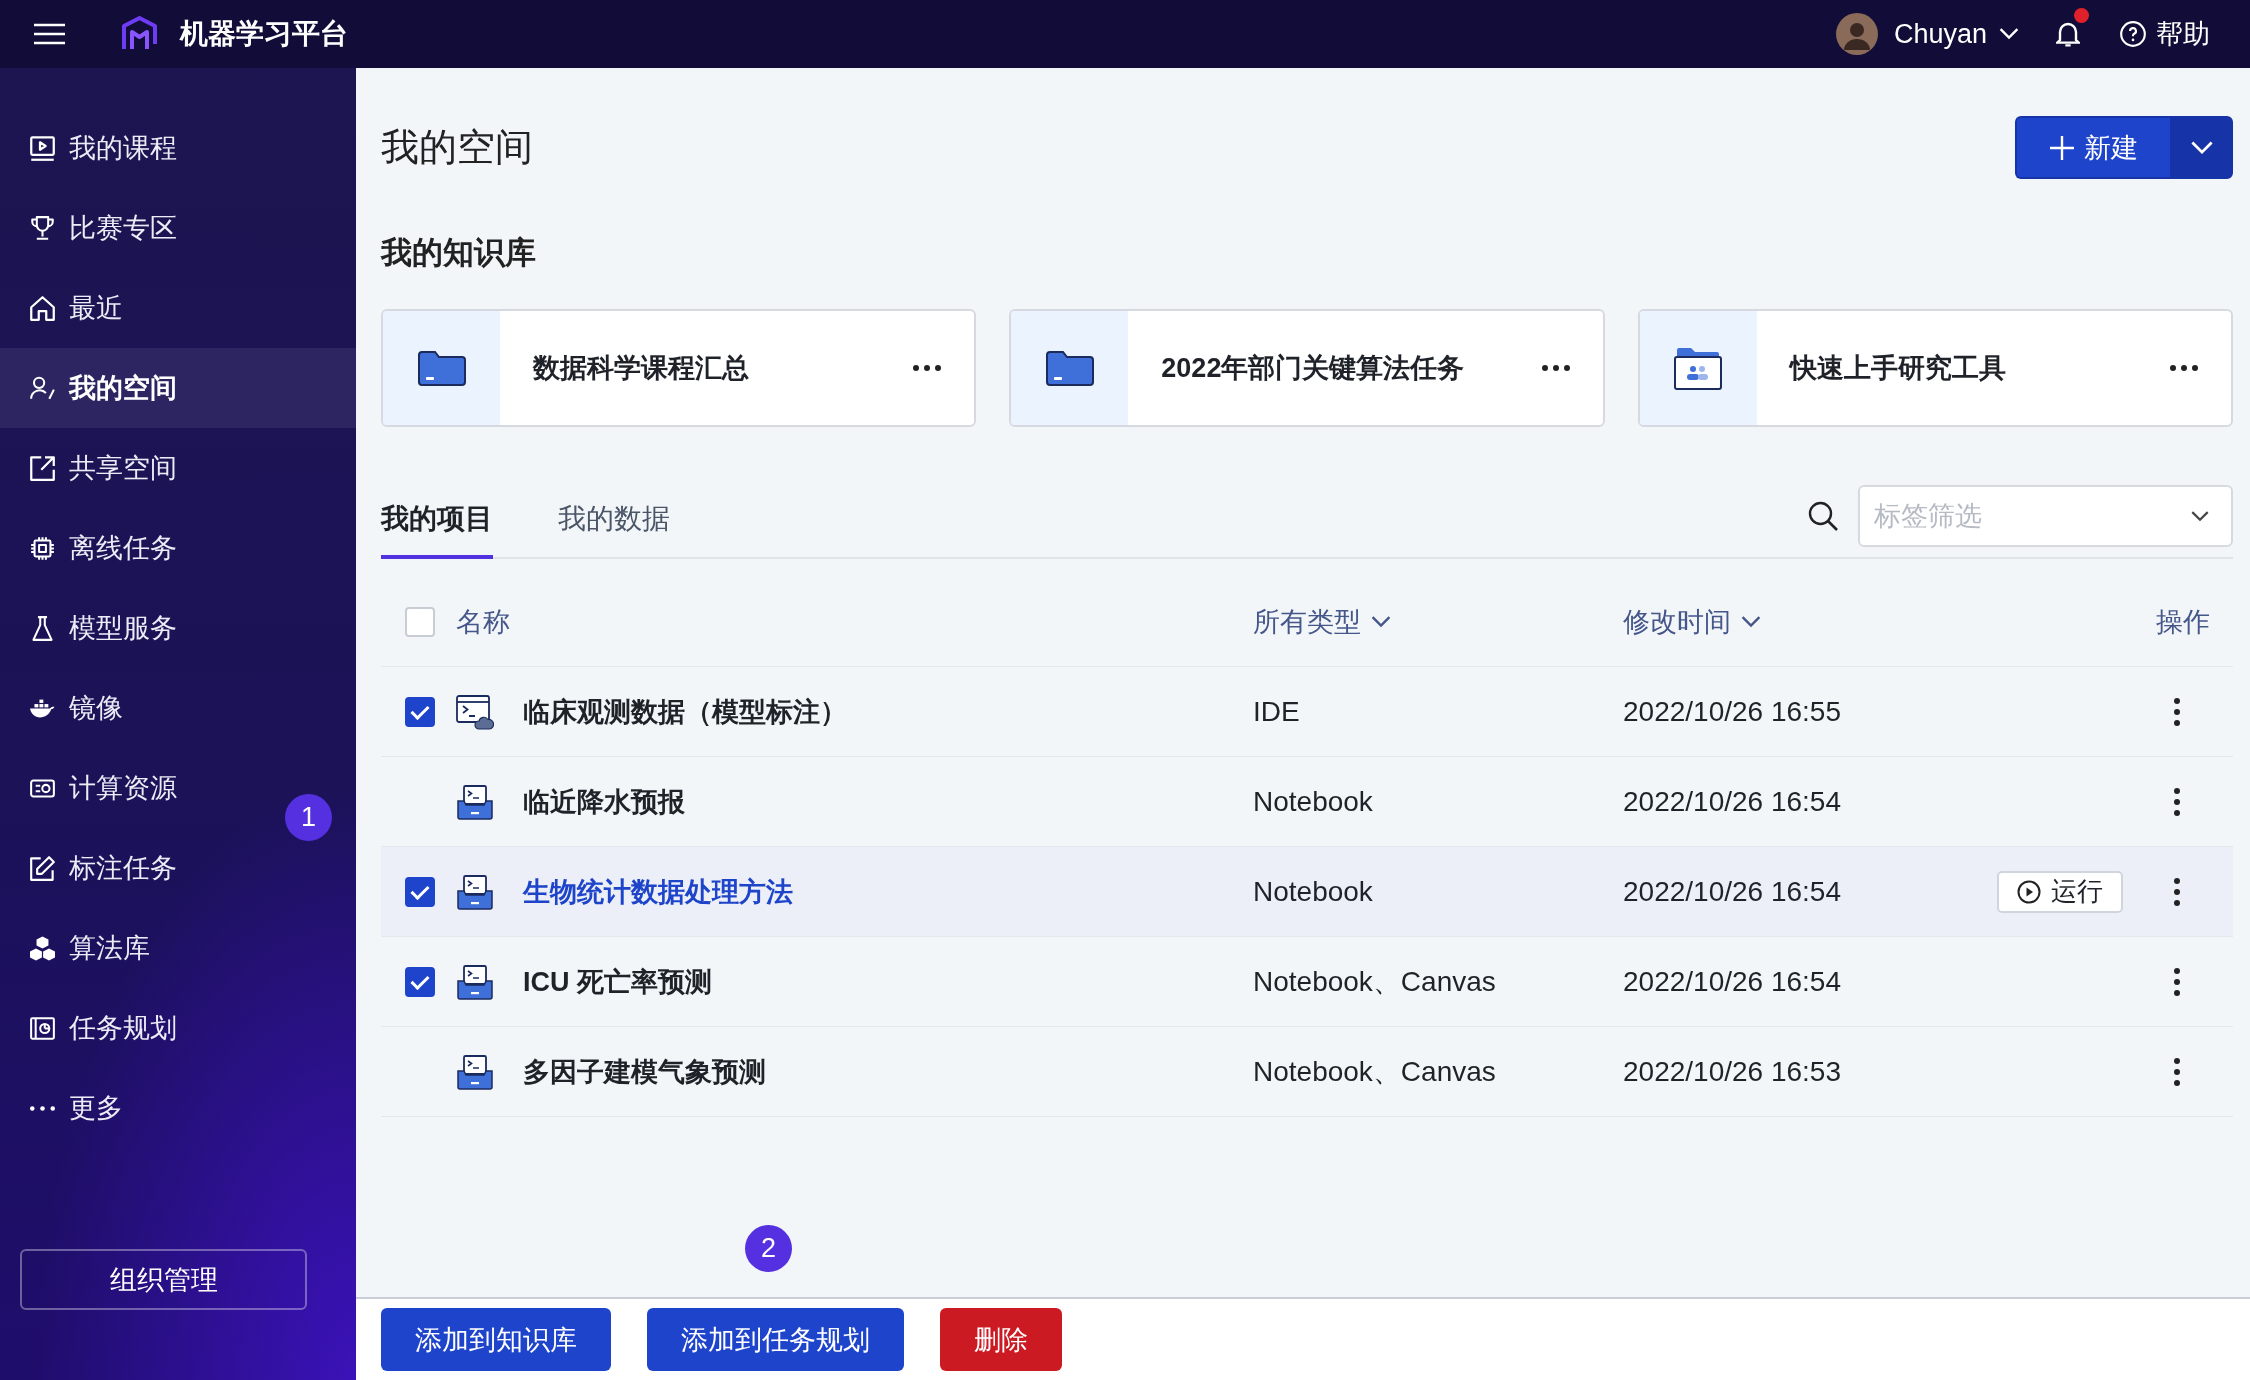 This screenshot has width=2250, height=1380. I want to click on people-folder-icon, so click(1698, 368).